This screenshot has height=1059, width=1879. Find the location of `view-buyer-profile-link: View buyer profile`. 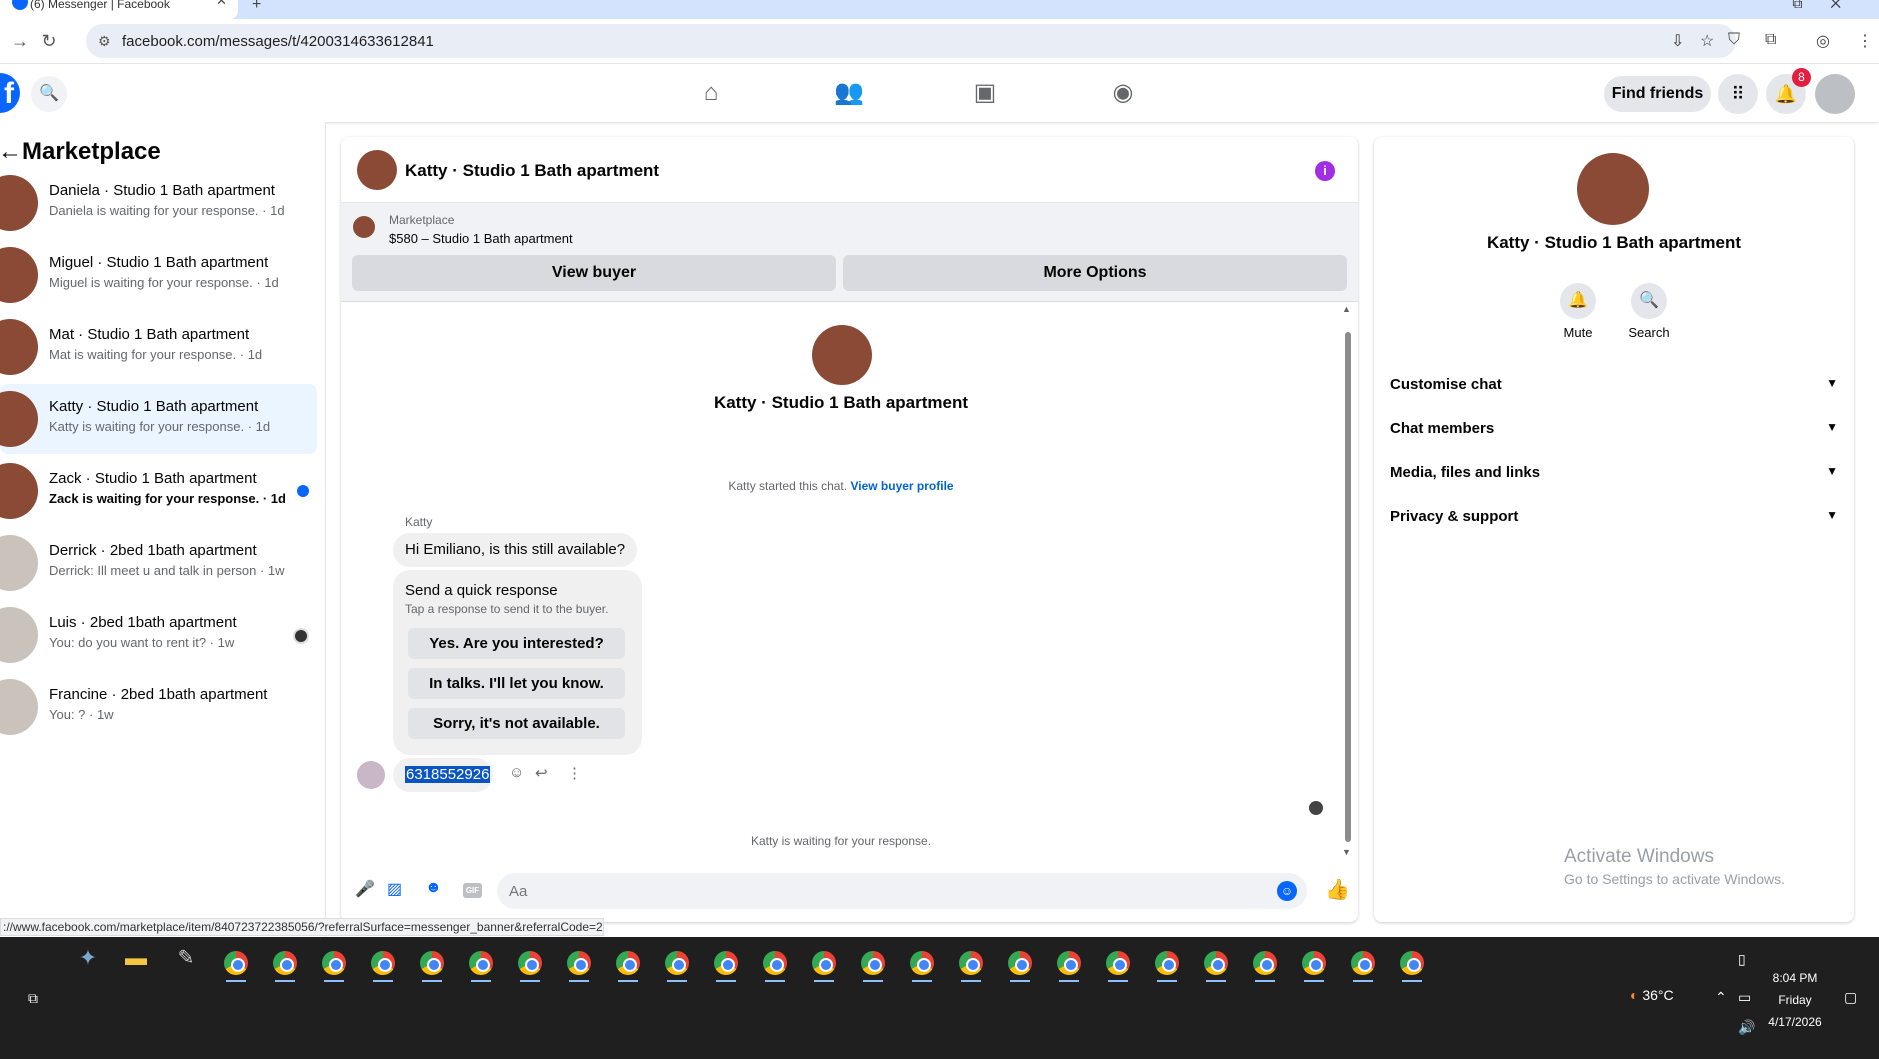

view-buyer-profile-link: View buyer profile is located at coordinates (901, 486).